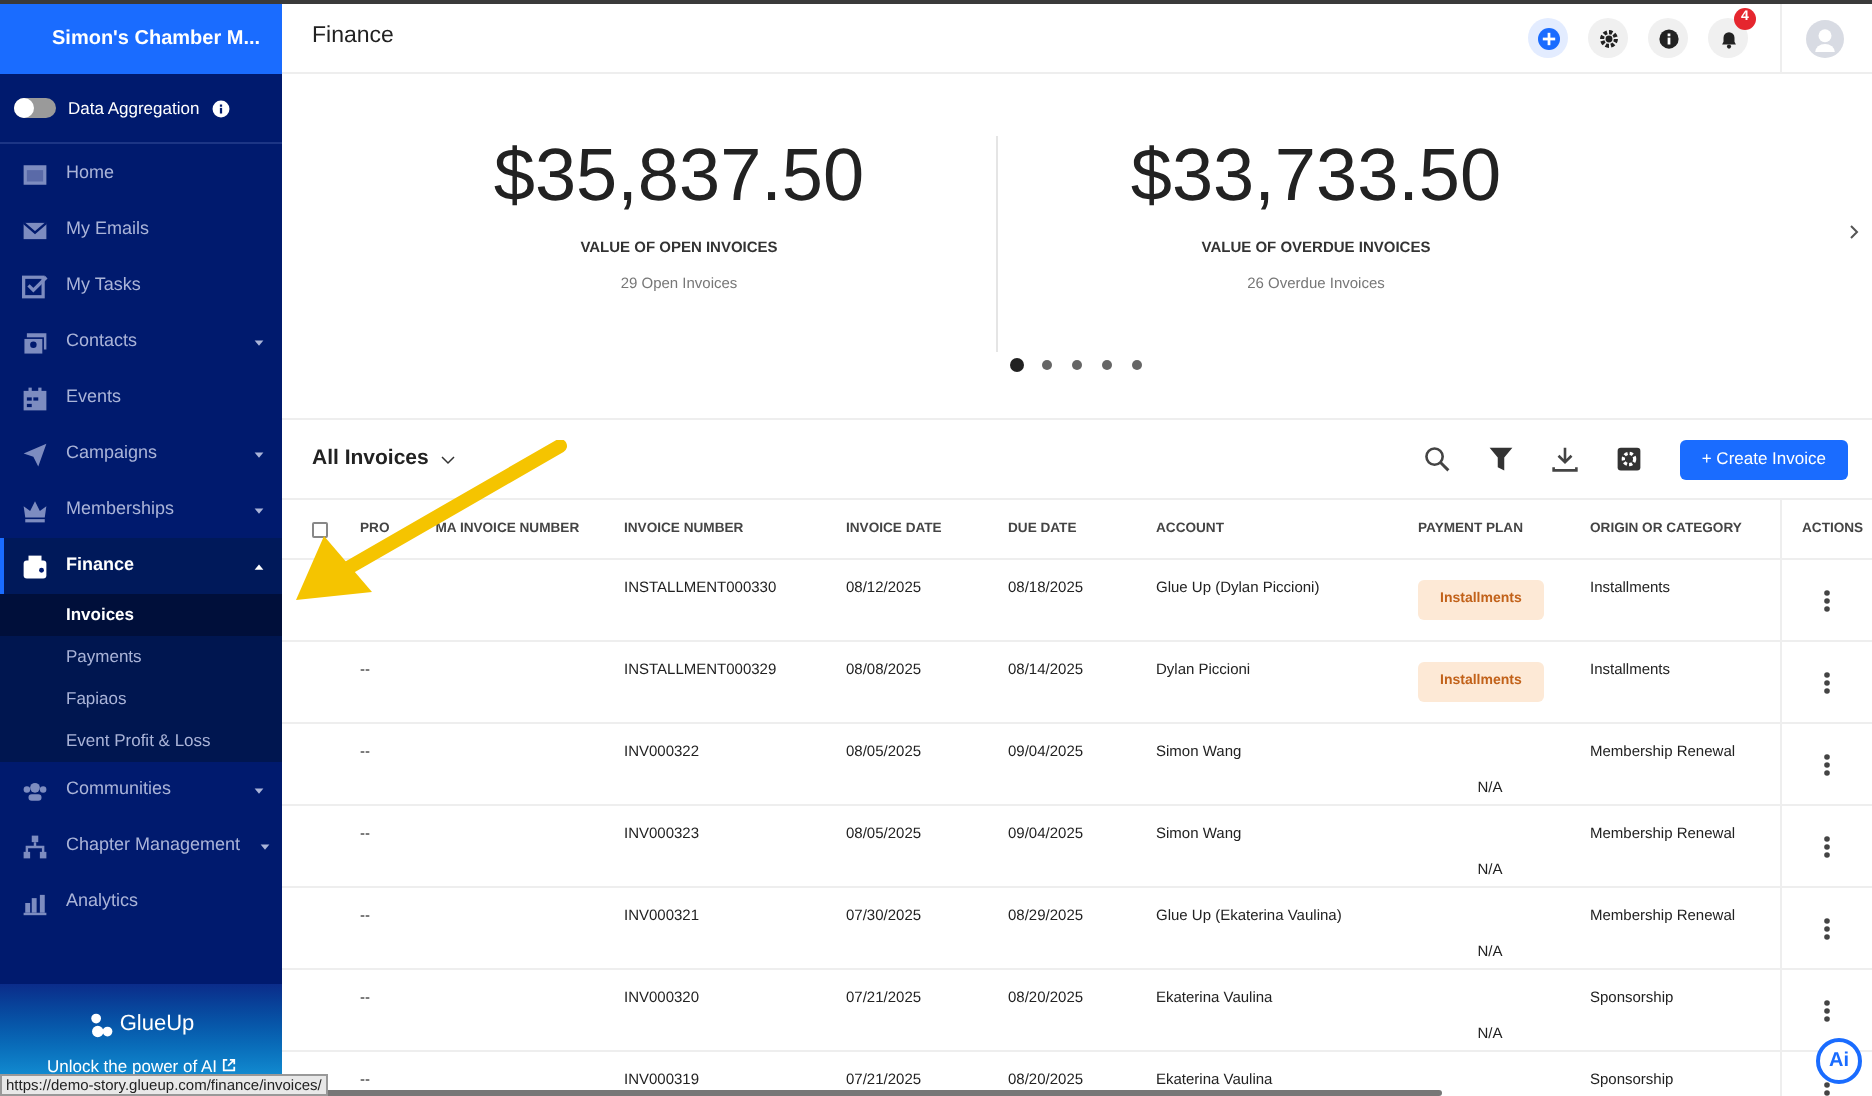 Image resolution: width=1872 pixels, height=1096 pixels. I want to click on filter-icon, so click(1501, 459).